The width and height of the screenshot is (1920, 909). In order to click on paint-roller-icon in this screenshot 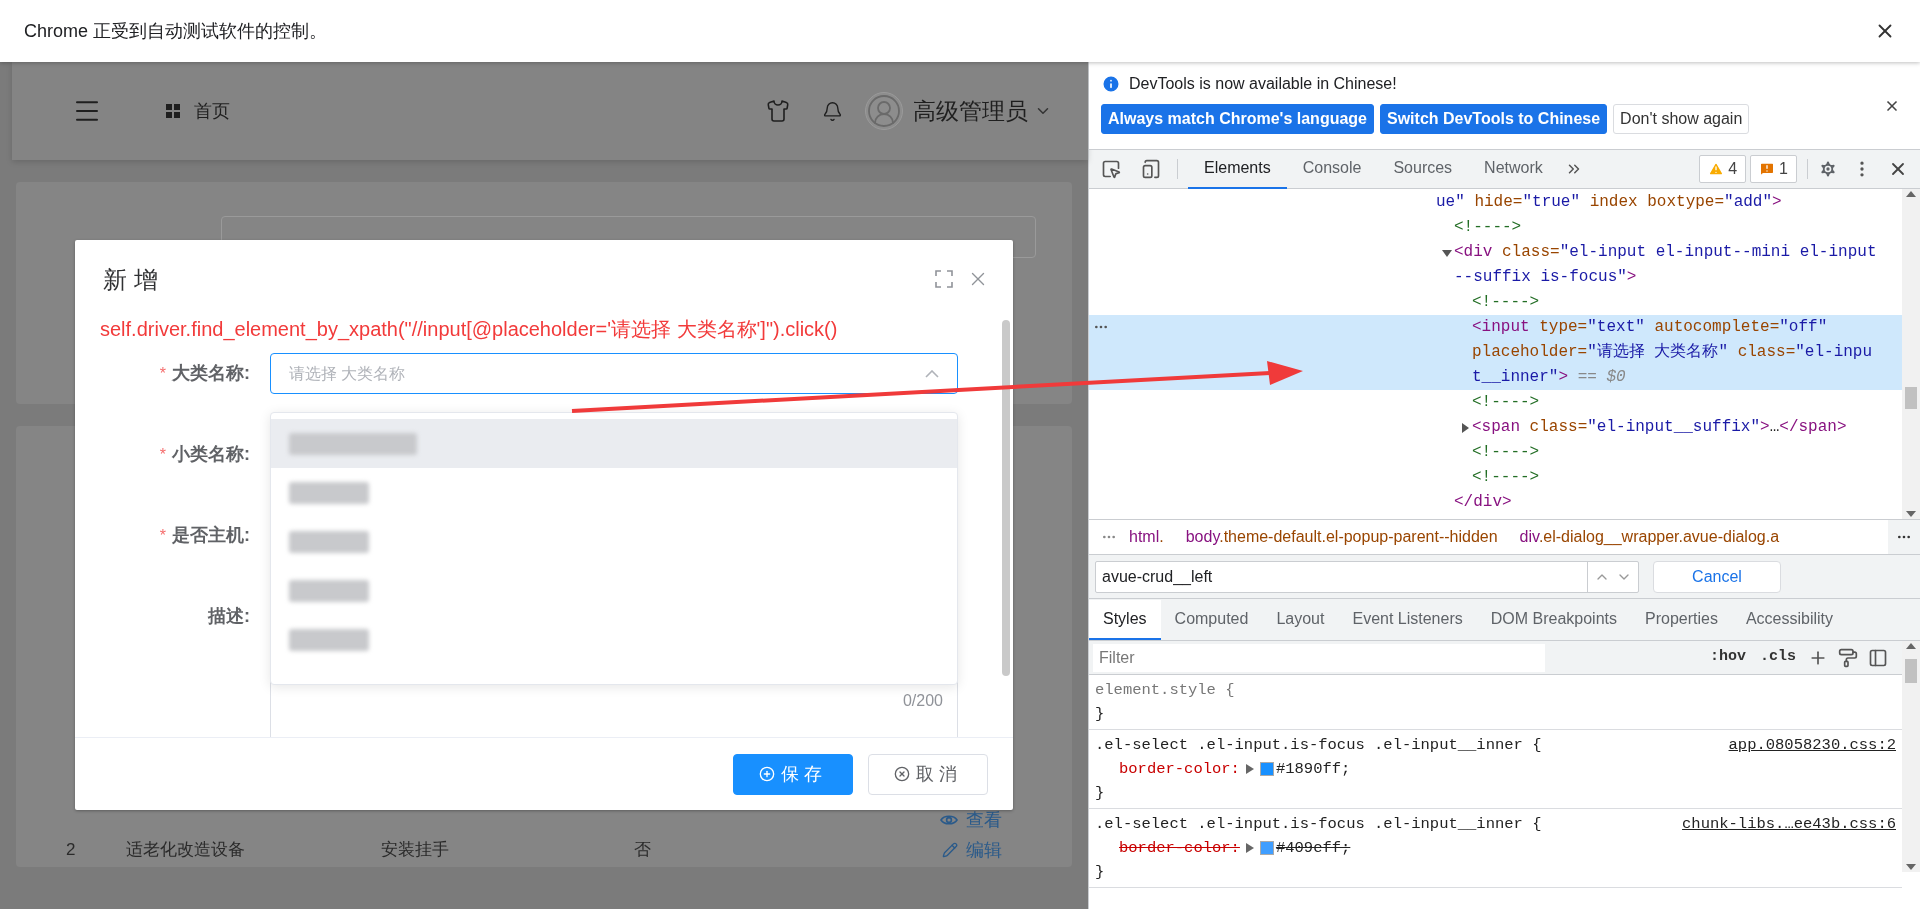, I will do `click(1848, 657)`.